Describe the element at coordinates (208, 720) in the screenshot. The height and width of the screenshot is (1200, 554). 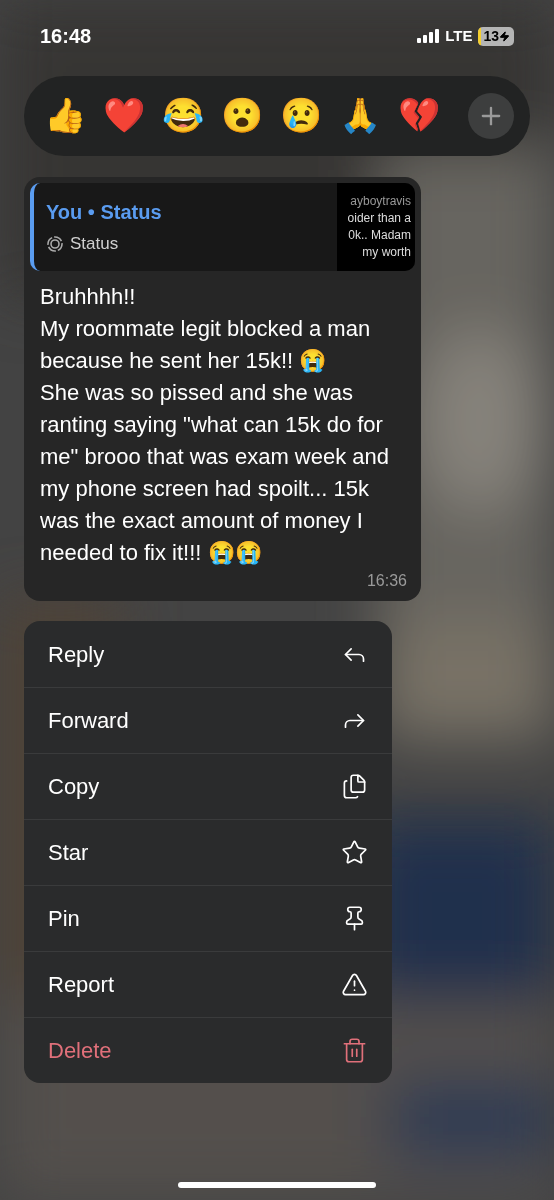
I see `menu-item: Forward` at that location.